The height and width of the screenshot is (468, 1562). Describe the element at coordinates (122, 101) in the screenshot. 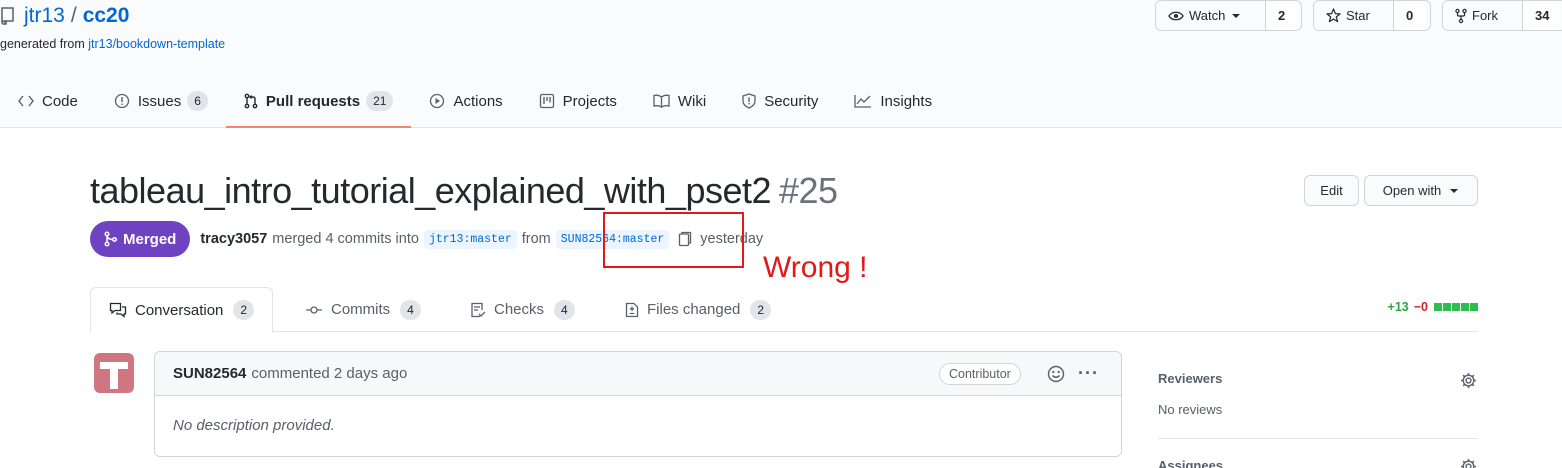

I see `issue-icon` at that location.